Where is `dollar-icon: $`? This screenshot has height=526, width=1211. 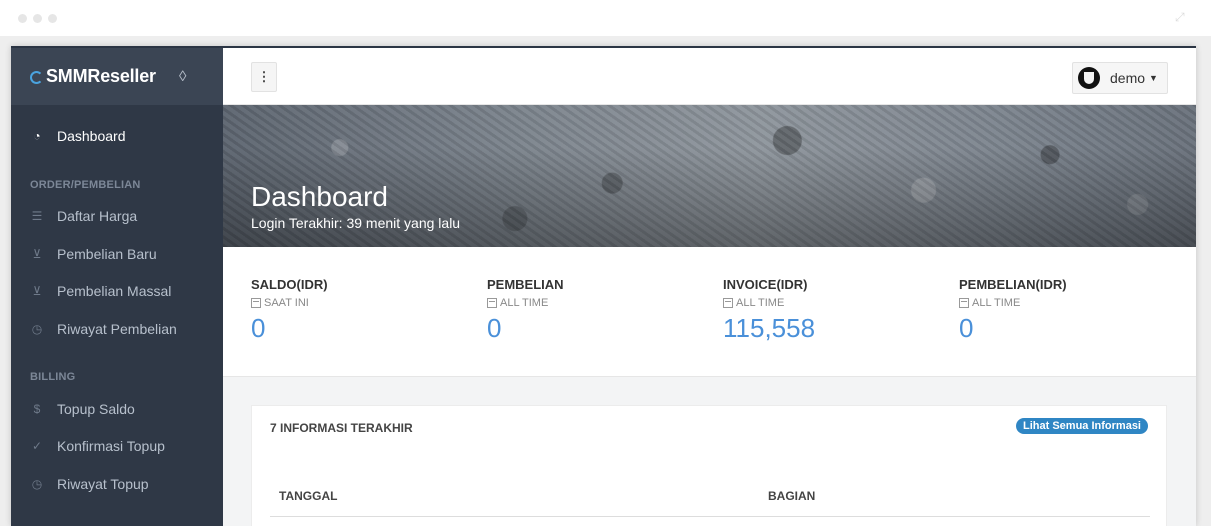
dollar-icon: $ is located at coordinates (37, 409).